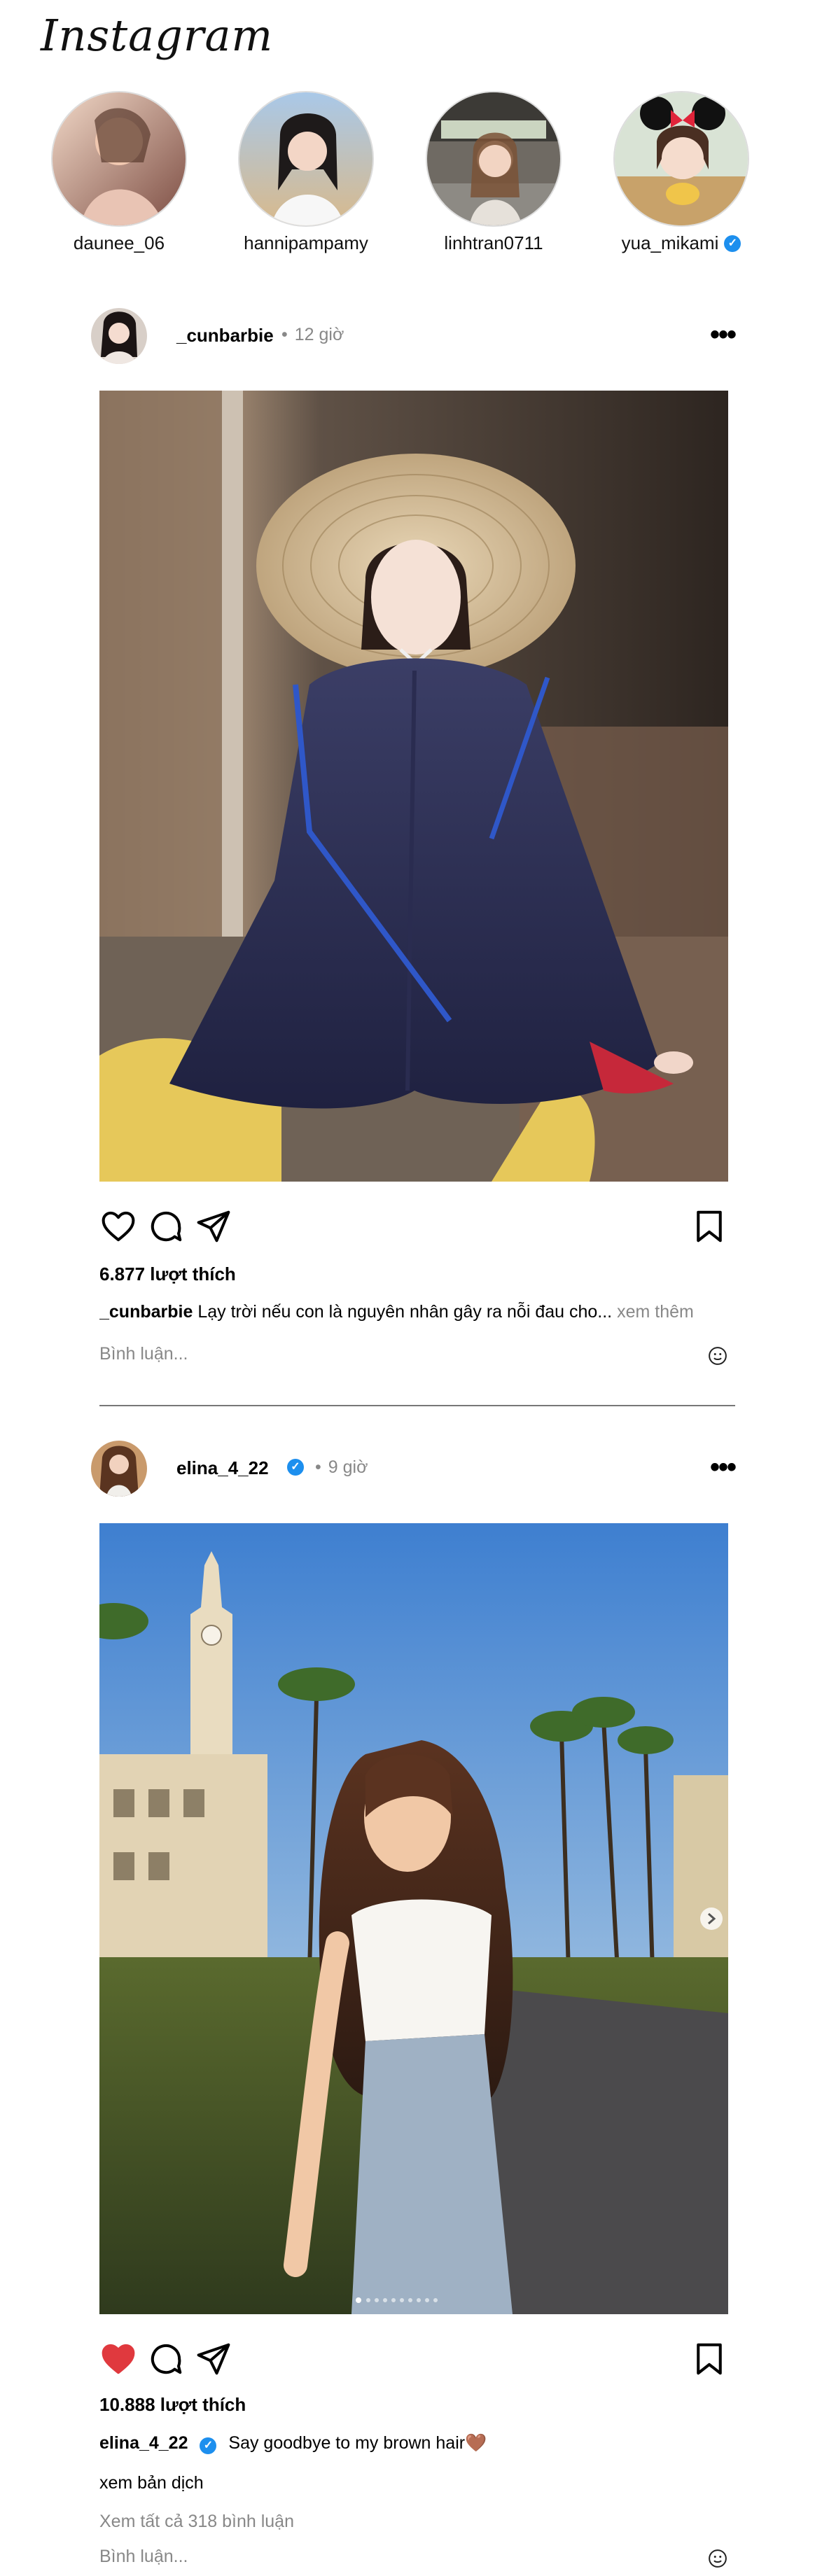  What do you see at coordinates (319, 334) in the screenshot?
I see `post-time-text: 12 giờ` at bounding box center [319, 334].